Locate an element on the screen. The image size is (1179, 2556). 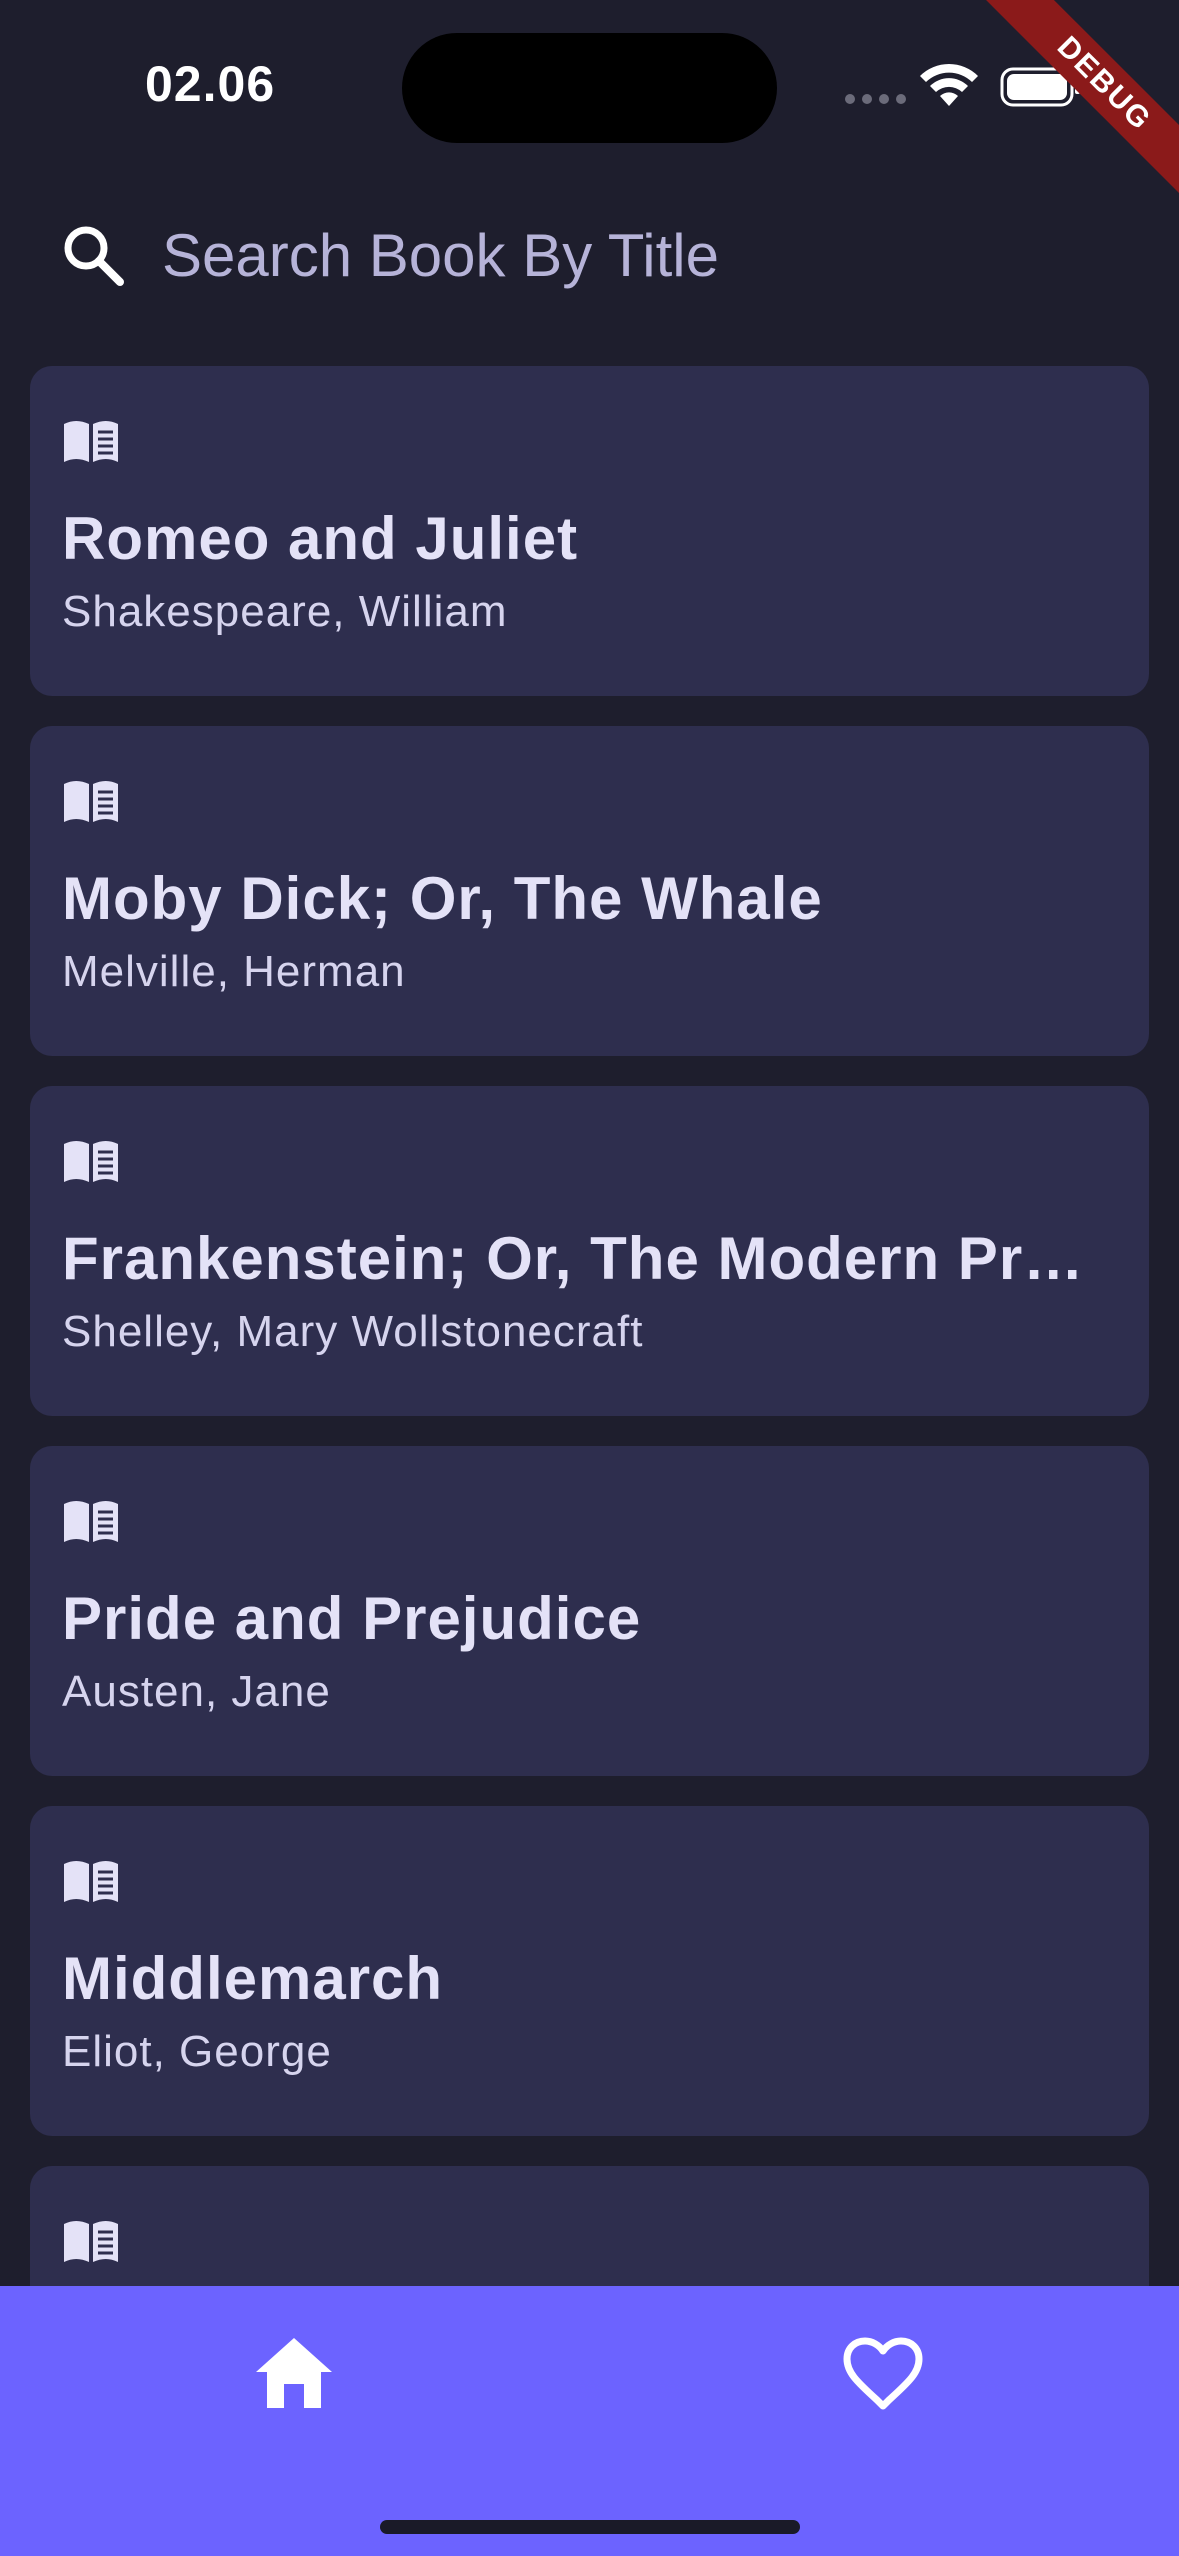
book-card: Middlemarch Eliot, George is located at coordinates (589, 1971).